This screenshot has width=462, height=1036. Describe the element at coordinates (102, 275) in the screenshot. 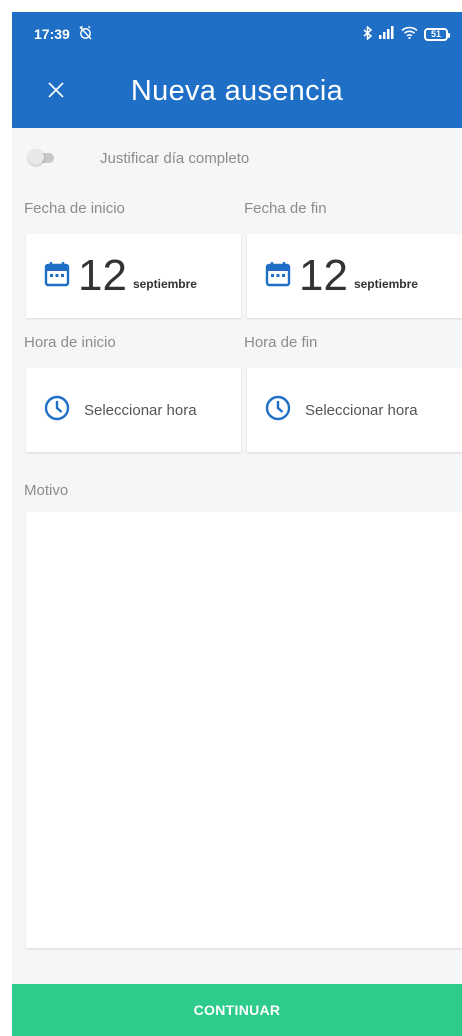

I see `start-date-day: 12` at that location.